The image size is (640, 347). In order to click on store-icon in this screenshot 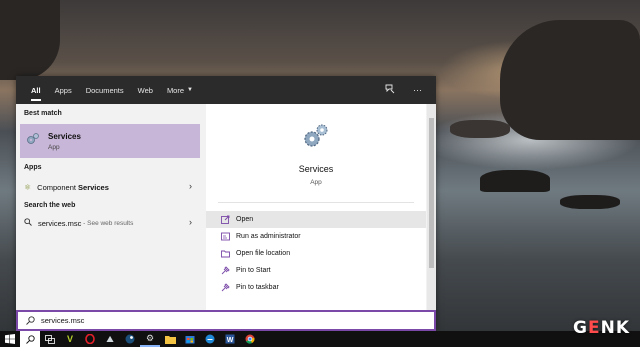, I will do `click(190, 339)`.